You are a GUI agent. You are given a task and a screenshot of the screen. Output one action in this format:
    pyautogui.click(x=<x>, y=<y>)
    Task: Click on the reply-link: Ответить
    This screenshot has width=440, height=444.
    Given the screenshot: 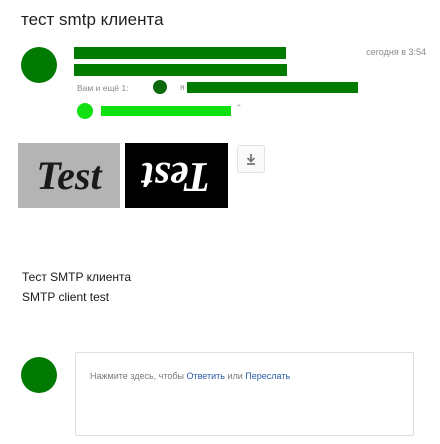 What is the action you would take?
    pyautogui.click(x=205, y=376)
    